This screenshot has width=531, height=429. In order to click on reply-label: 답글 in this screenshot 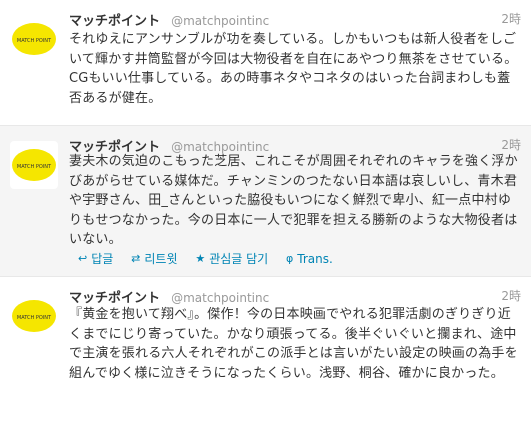, I will do `click(102, 259)`.